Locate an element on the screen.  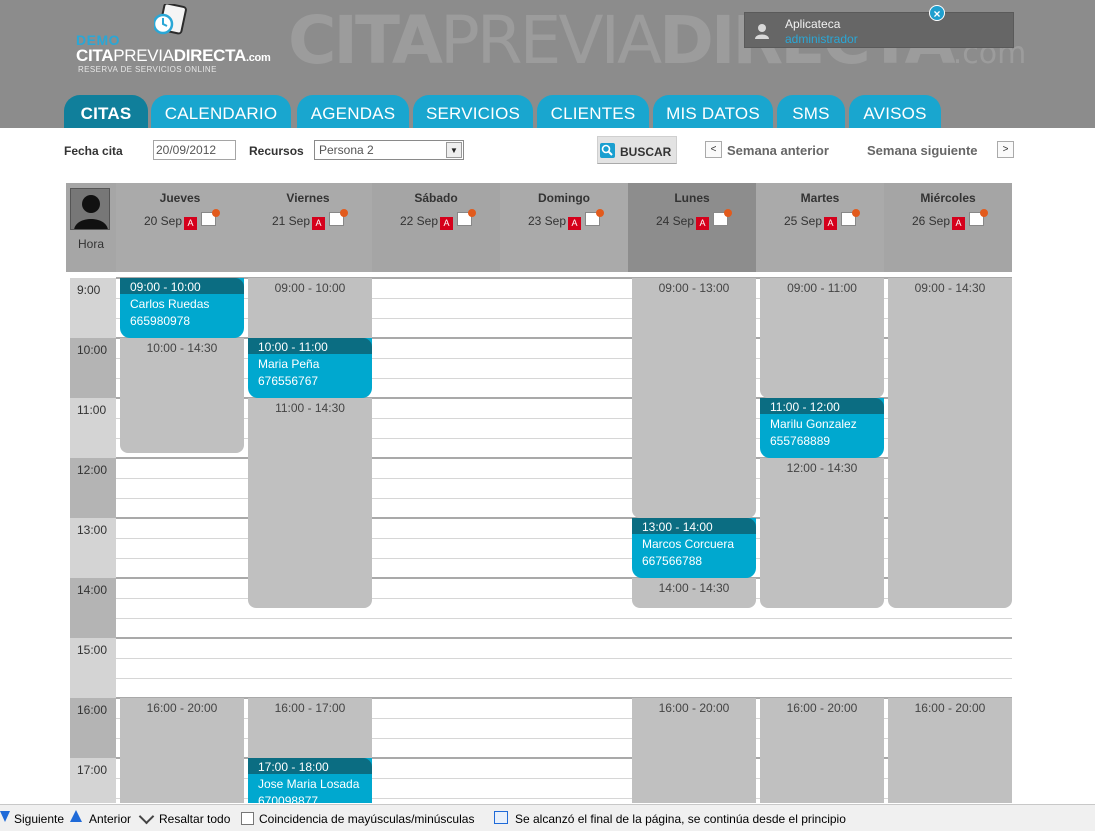
availability-label: 14:00 - 14:30 is located at coordinates (694, 588).